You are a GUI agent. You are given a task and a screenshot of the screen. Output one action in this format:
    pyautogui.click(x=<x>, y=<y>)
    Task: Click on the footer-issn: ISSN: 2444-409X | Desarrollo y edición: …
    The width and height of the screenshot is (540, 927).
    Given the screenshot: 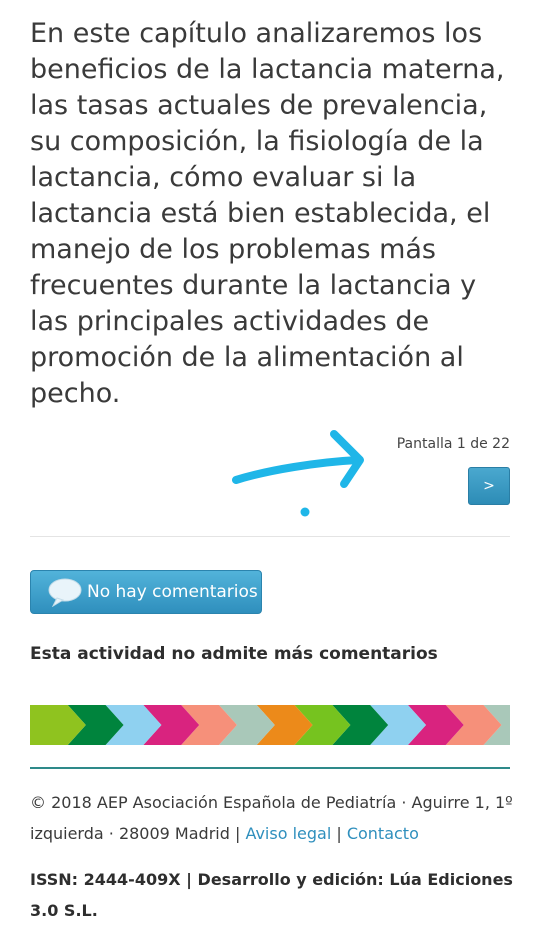 What is the action you would take?
    pyautogui.click(x=271, y=895)
    